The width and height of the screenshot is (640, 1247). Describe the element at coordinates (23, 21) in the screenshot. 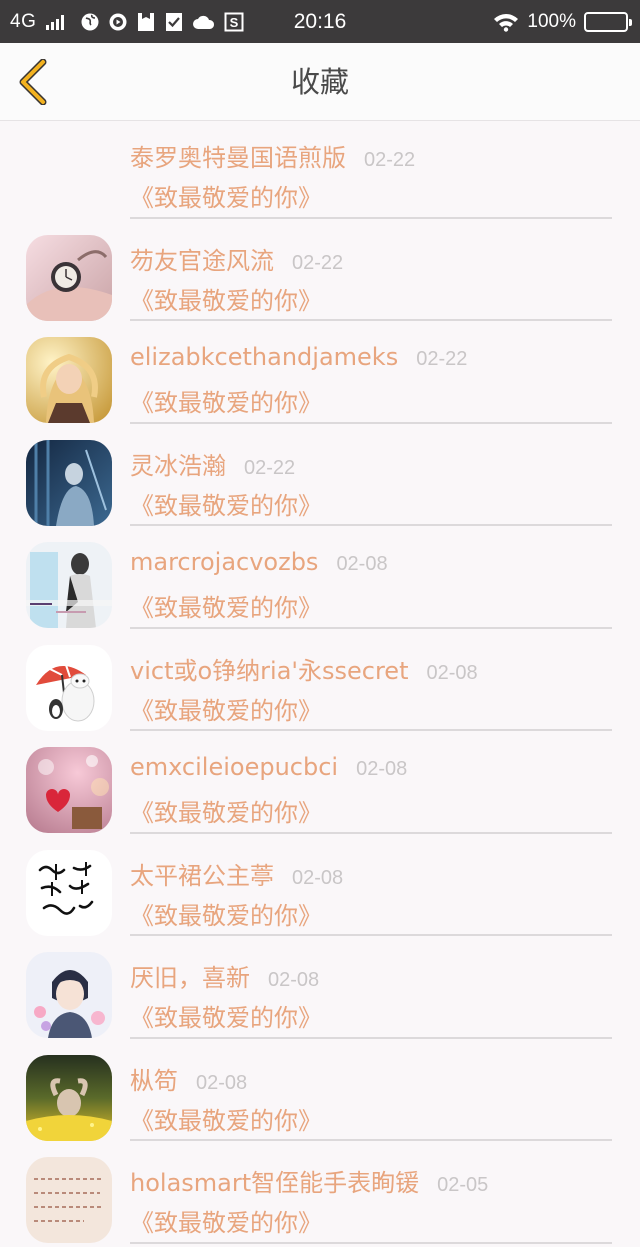

I see `network-type: 4G` at that location.